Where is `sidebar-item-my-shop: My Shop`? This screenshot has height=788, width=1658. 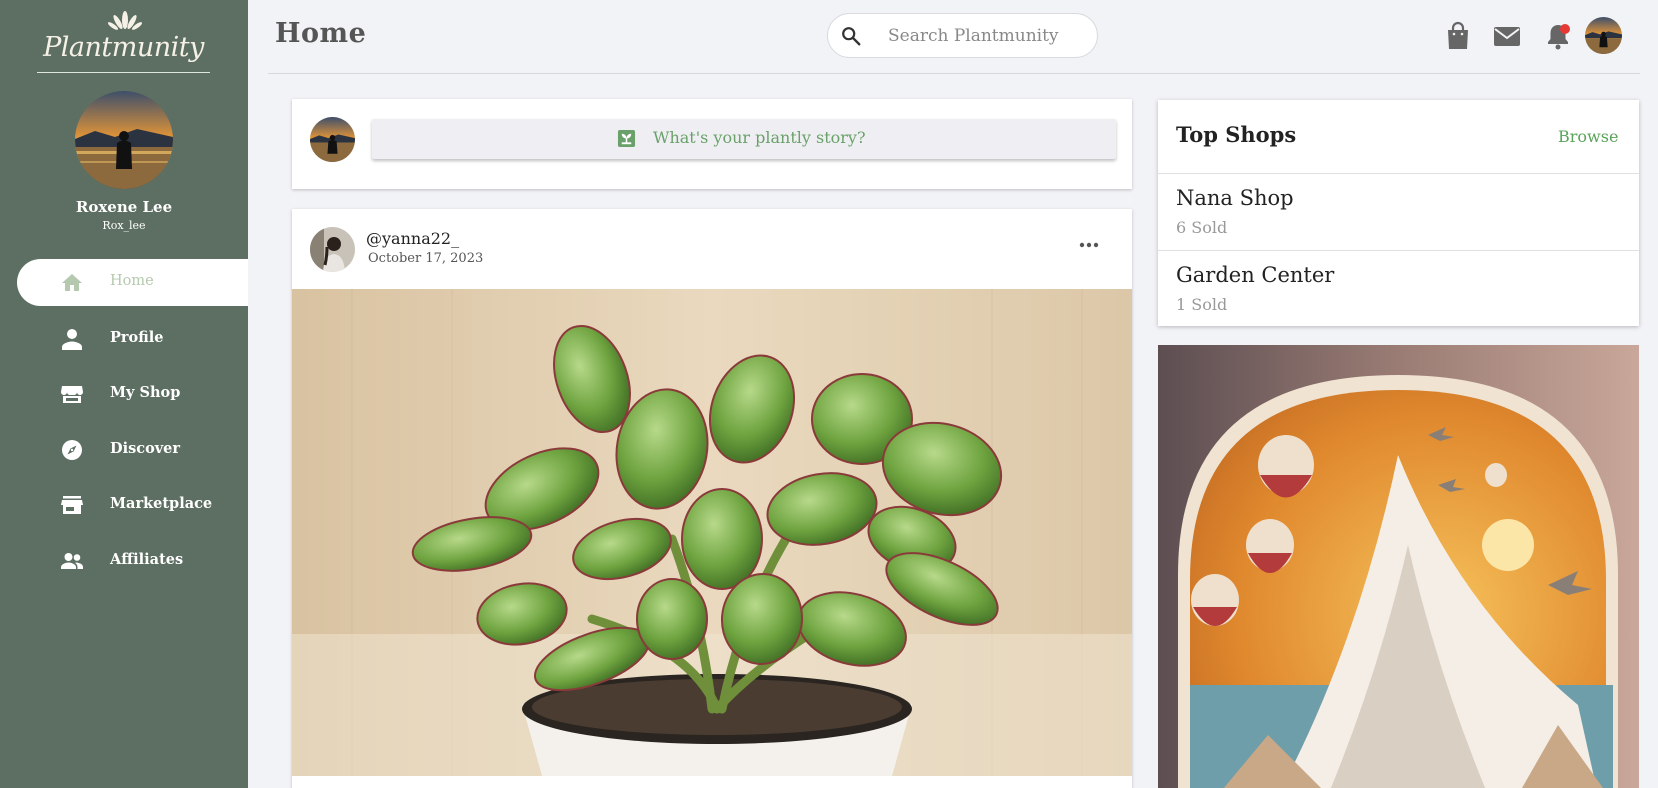
sidebar-item-my-shop: My Shop is located at coordinates (124, 393).